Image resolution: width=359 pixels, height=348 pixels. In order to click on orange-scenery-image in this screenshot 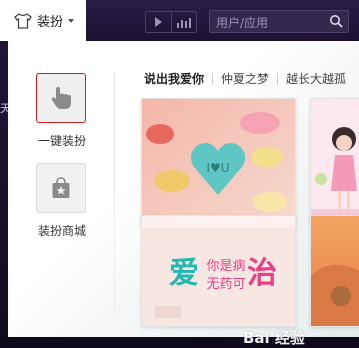, I will do `click(335, 271)`.